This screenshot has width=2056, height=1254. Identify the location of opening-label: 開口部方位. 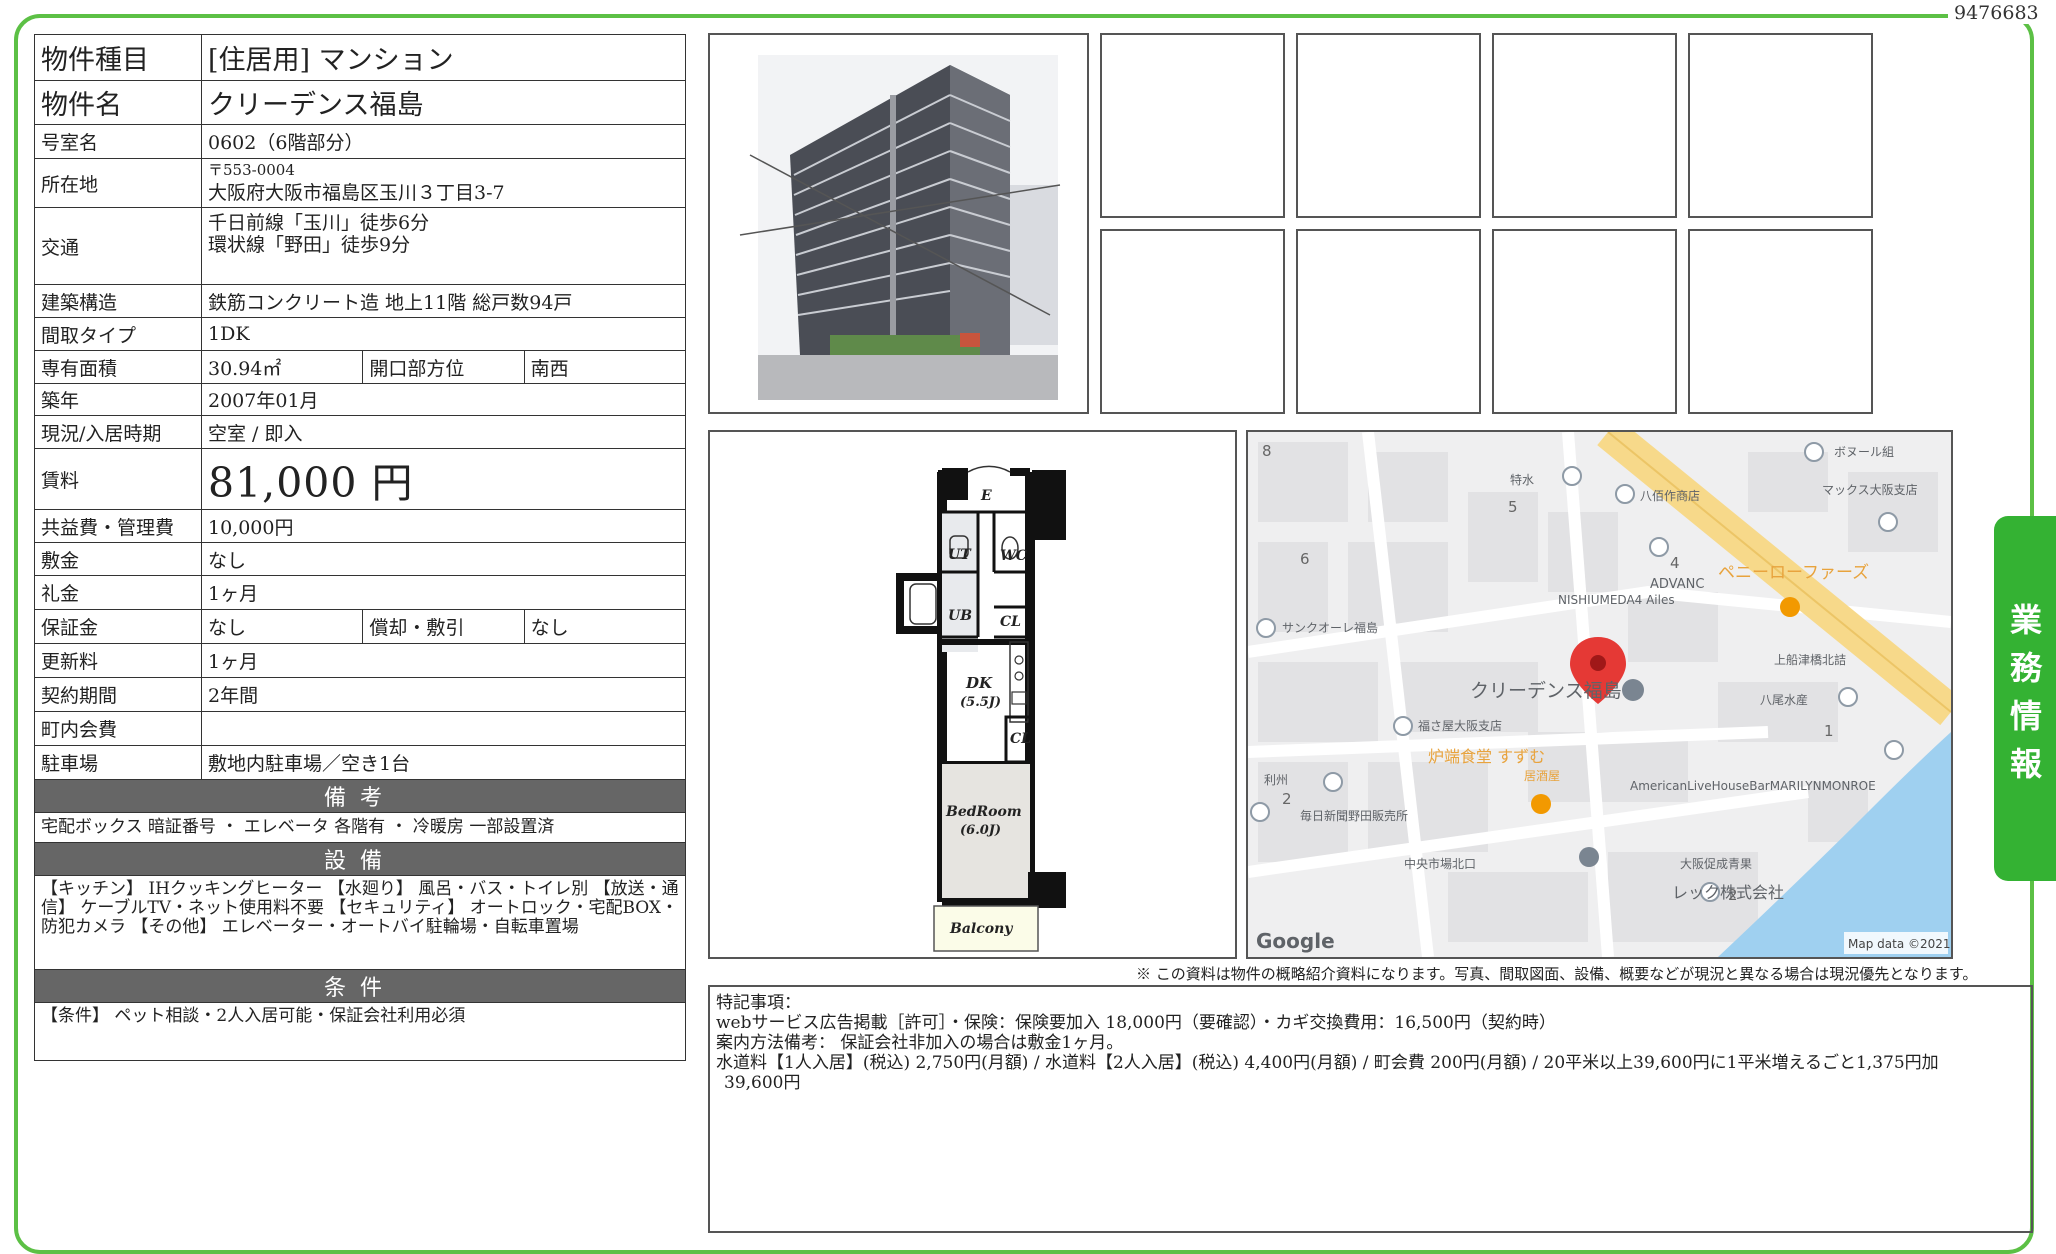
(443, 367).